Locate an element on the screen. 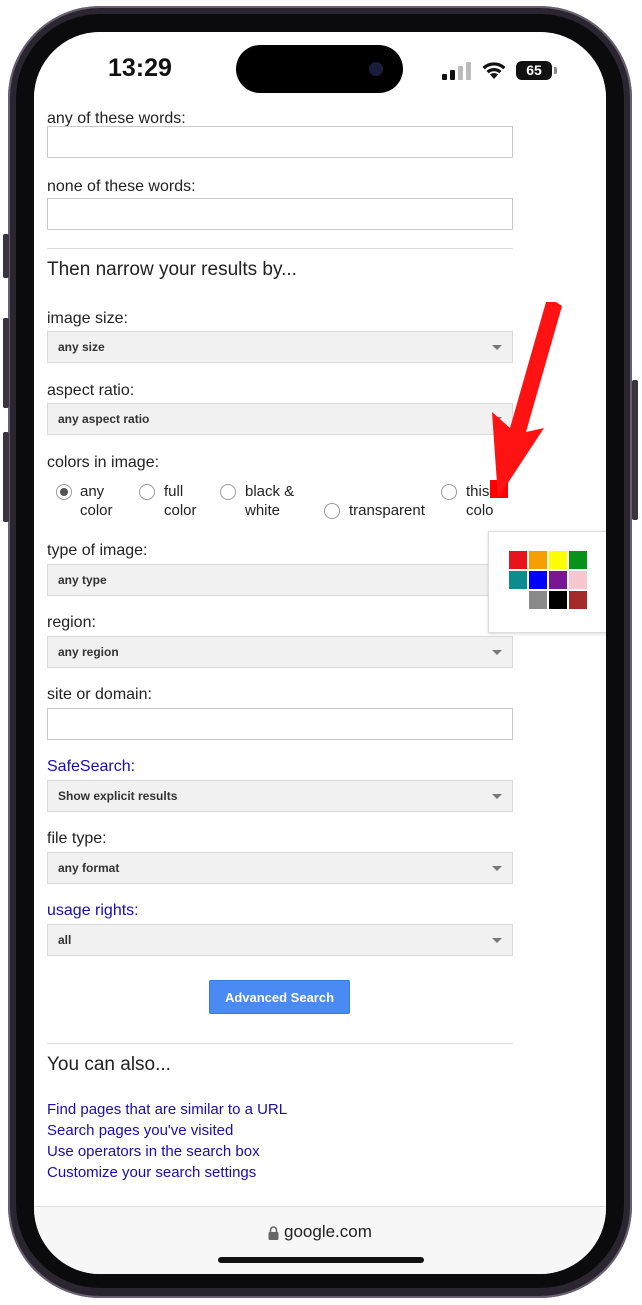 This screenshot has height=1305, width=642. color-option-bw-line1: black & is located at coordinates (270, 491).